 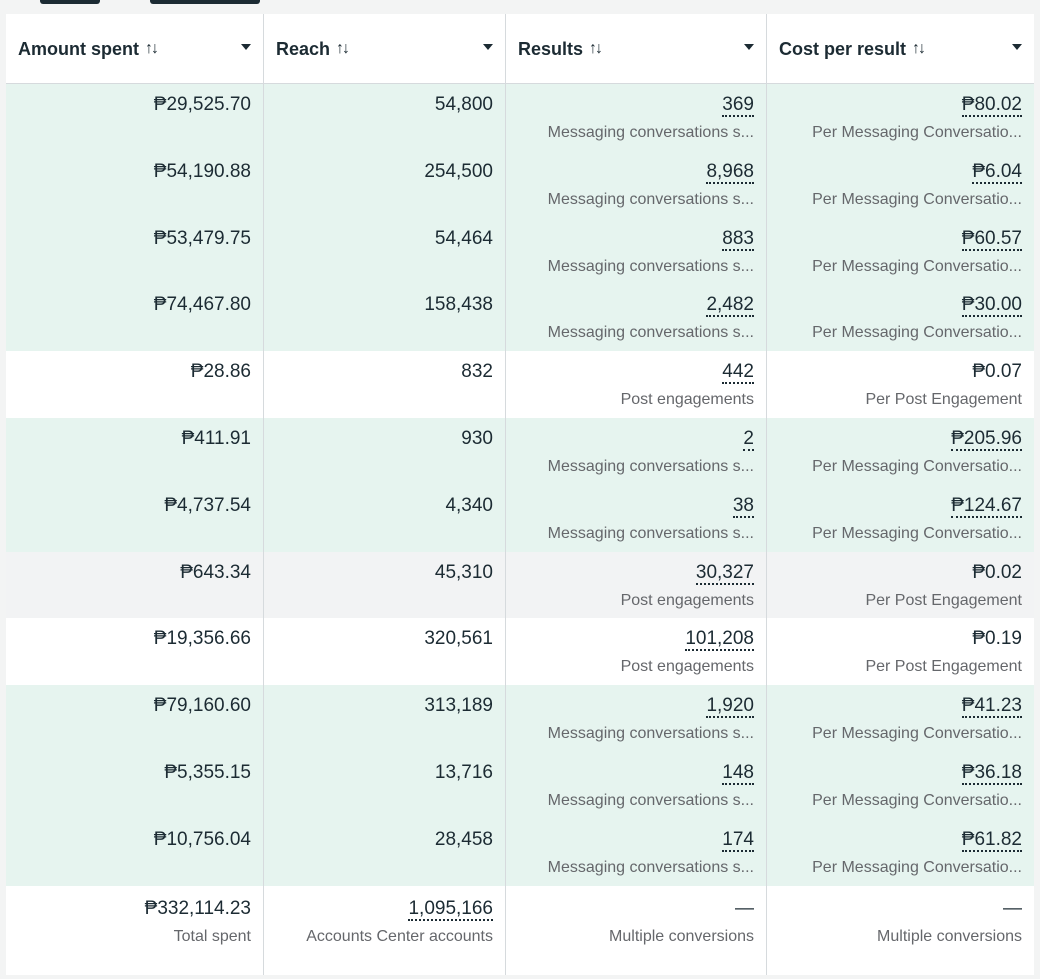 I want to click on results-link: 8,968, so click(x=730, y=172).